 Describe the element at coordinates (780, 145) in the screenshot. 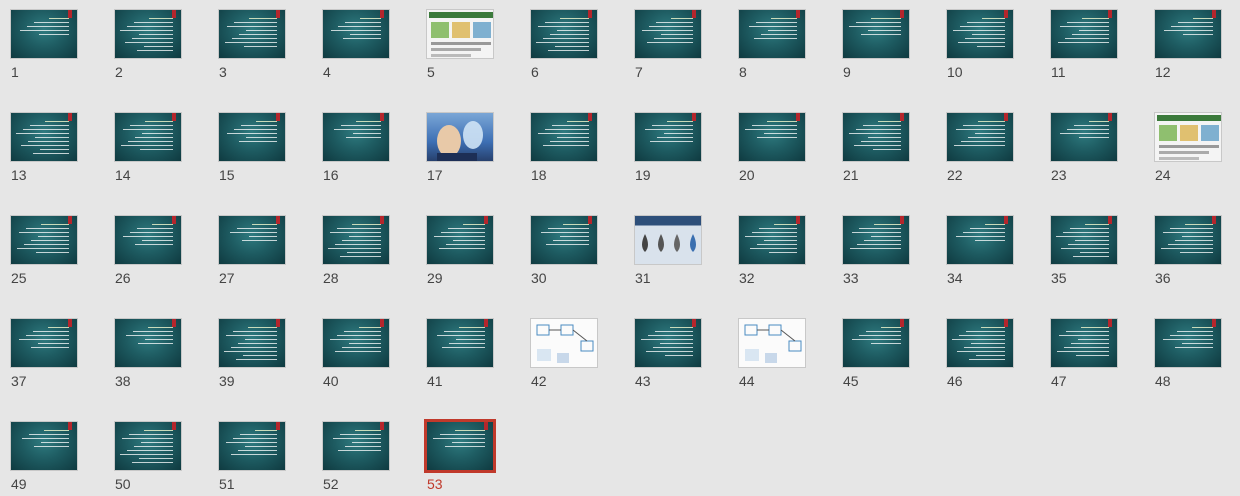

I see `slide-thumbnail: 20` at that location.